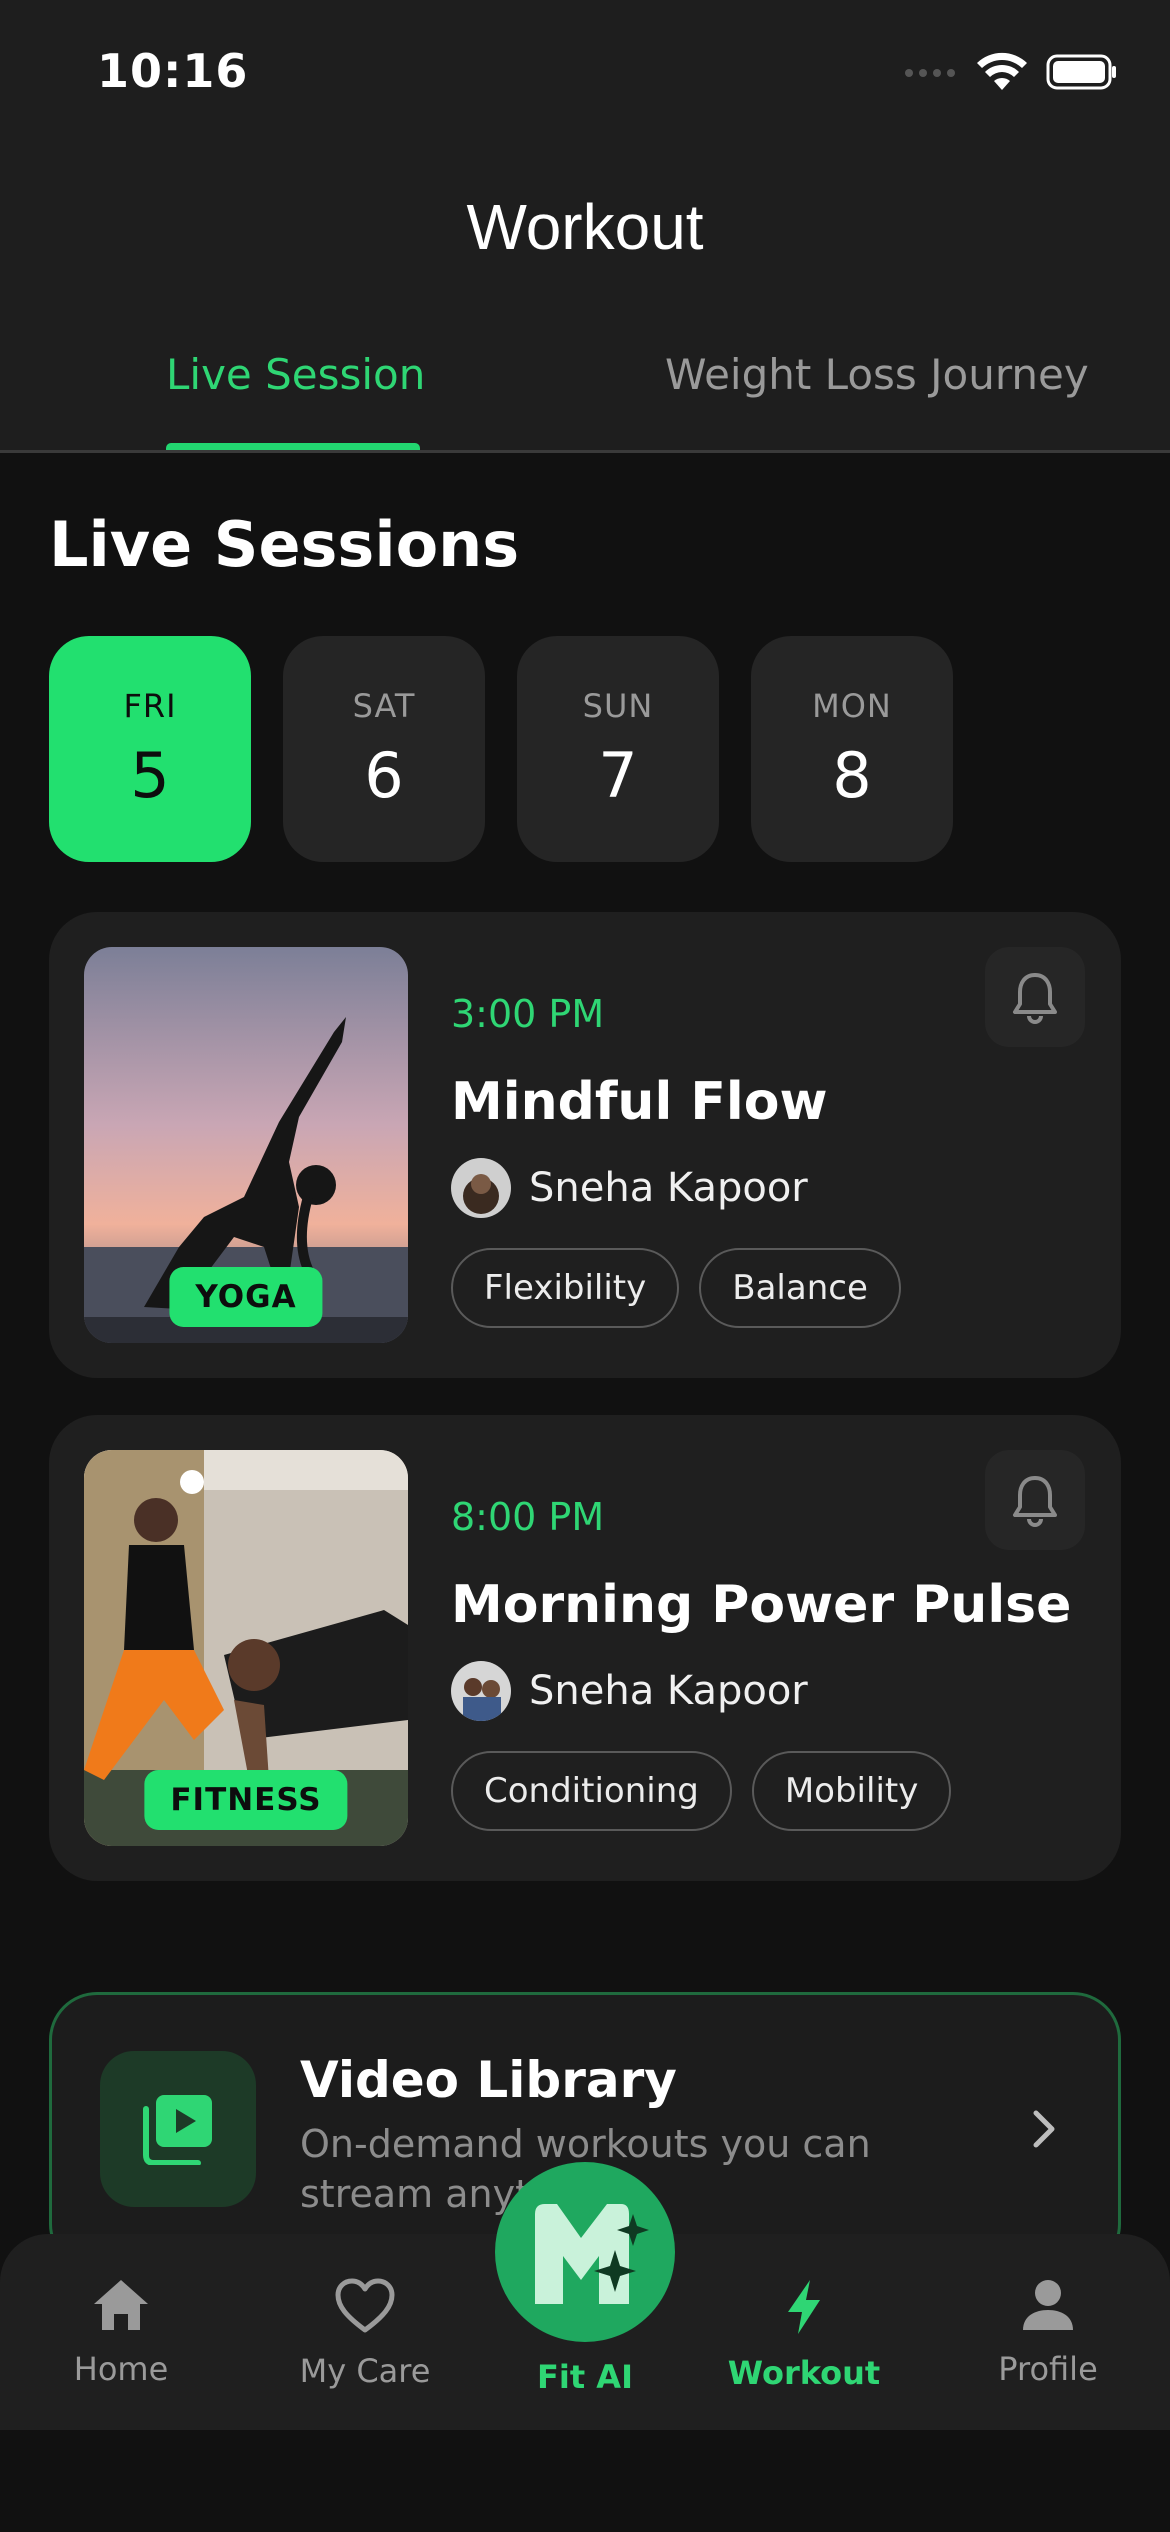  What do you see at coordinates (585, 401) in the screenshot?
I see `tab-bar: Live Session Weight Loss Journey` at bounding box center [585, 401].